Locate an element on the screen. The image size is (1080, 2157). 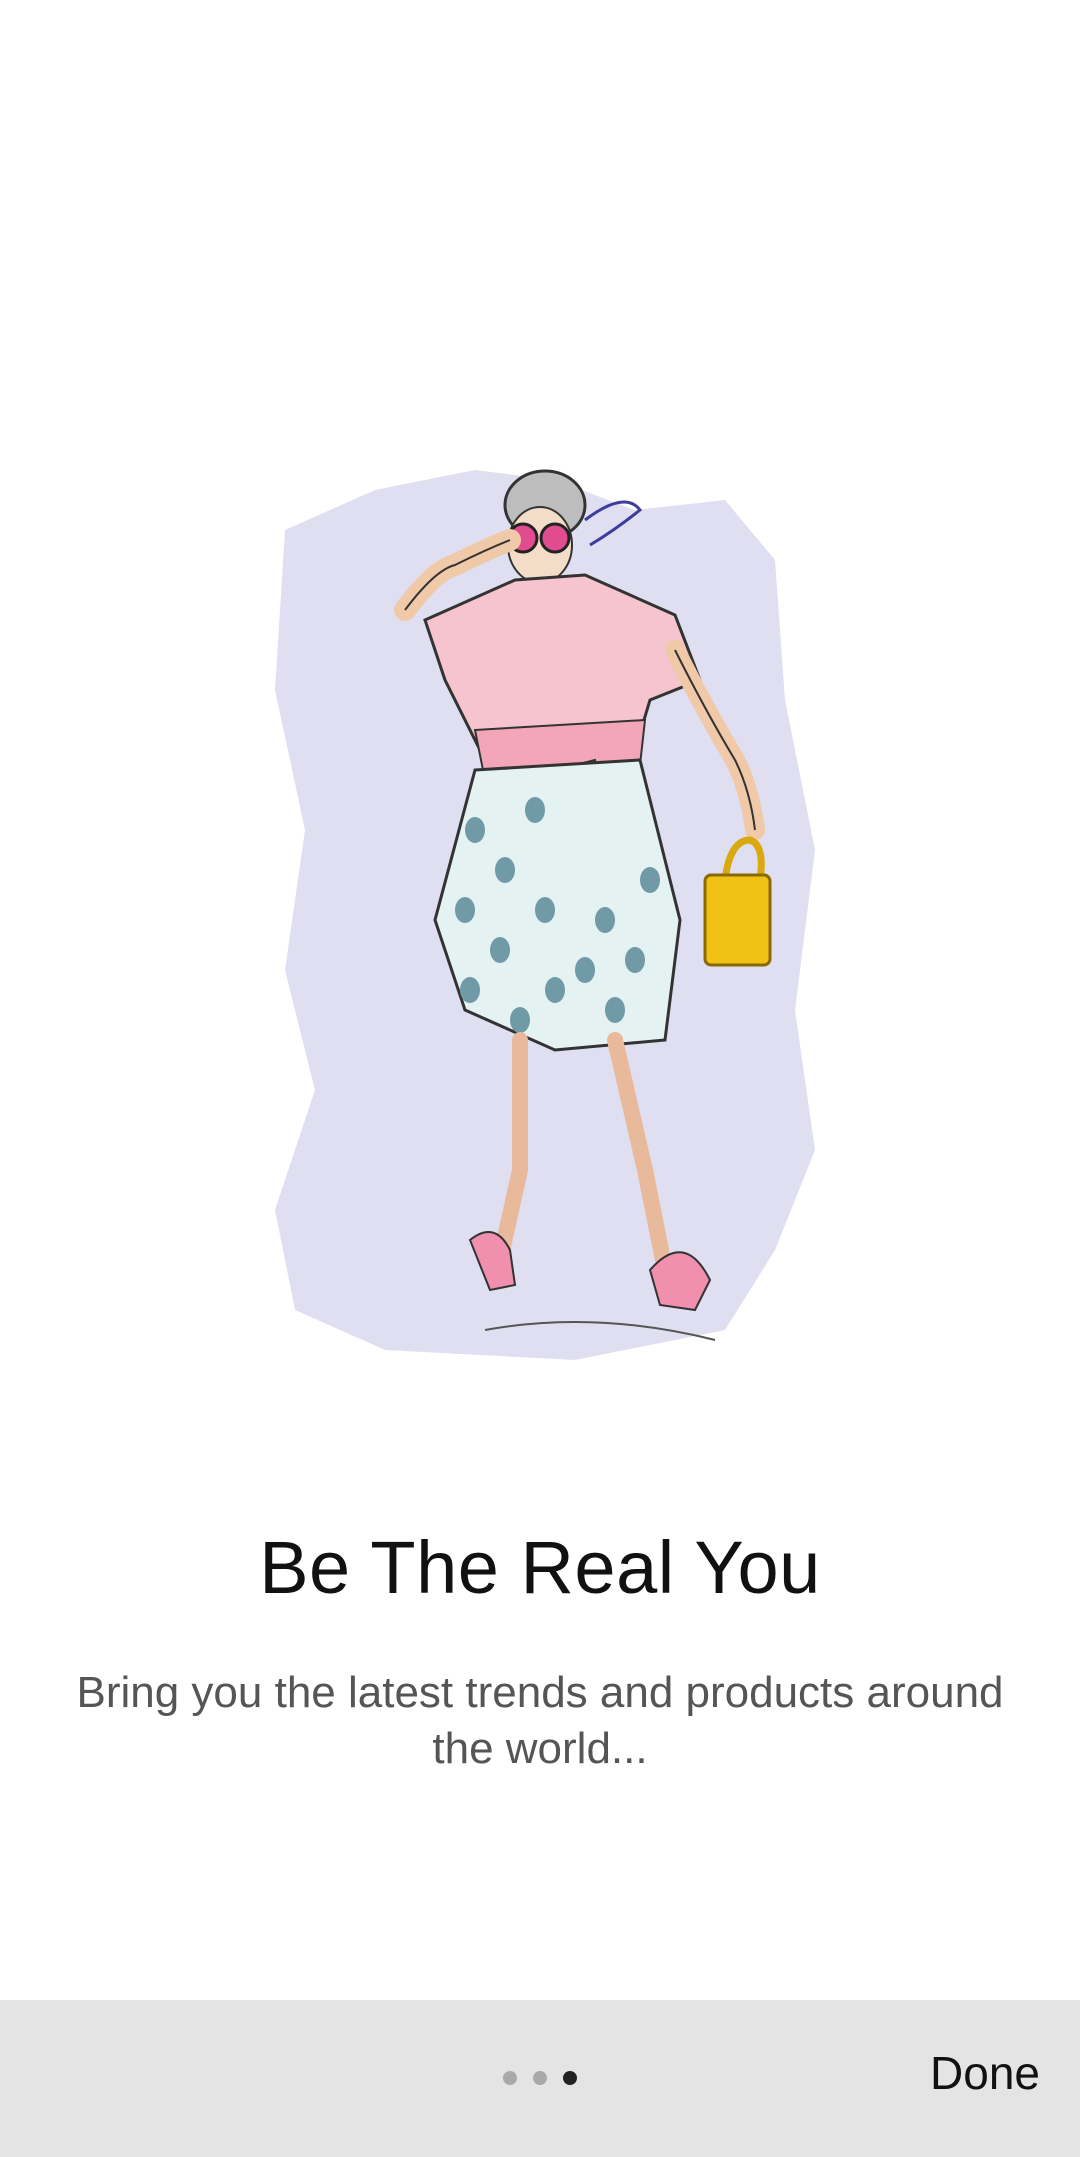
bottom-navigation-bar: Done is located at coordinates (540, 2078).